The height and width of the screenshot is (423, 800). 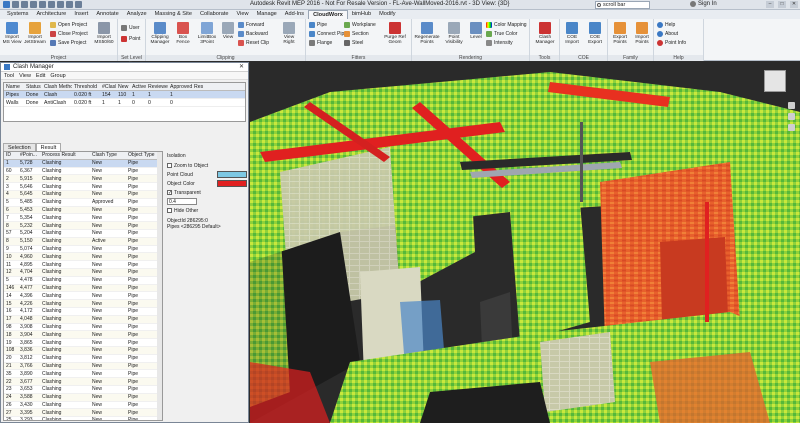 What do you see at coordinates (83, 226) in the screenshot?
I see `clash-result-row: 8 5,232 Clashing New Pipe` at bounding box center [83, 226].